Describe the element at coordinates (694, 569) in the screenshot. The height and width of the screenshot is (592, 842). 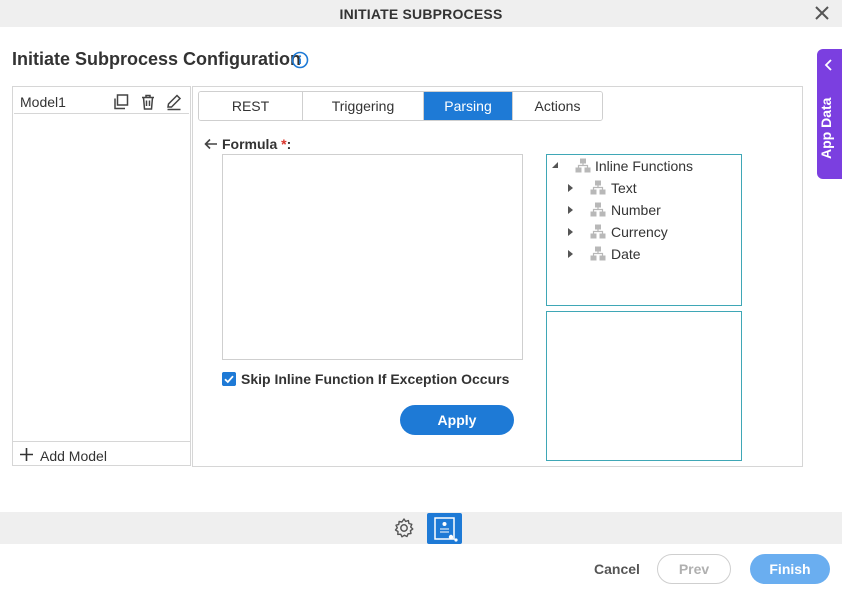
I see `prev-button: Prev` at that location.